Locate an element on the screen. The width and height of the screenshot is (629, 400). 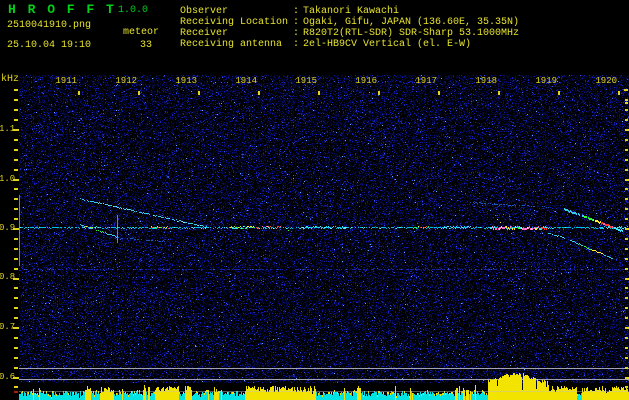
time-axis-label: 1915 is located at coordinates (306, 81).